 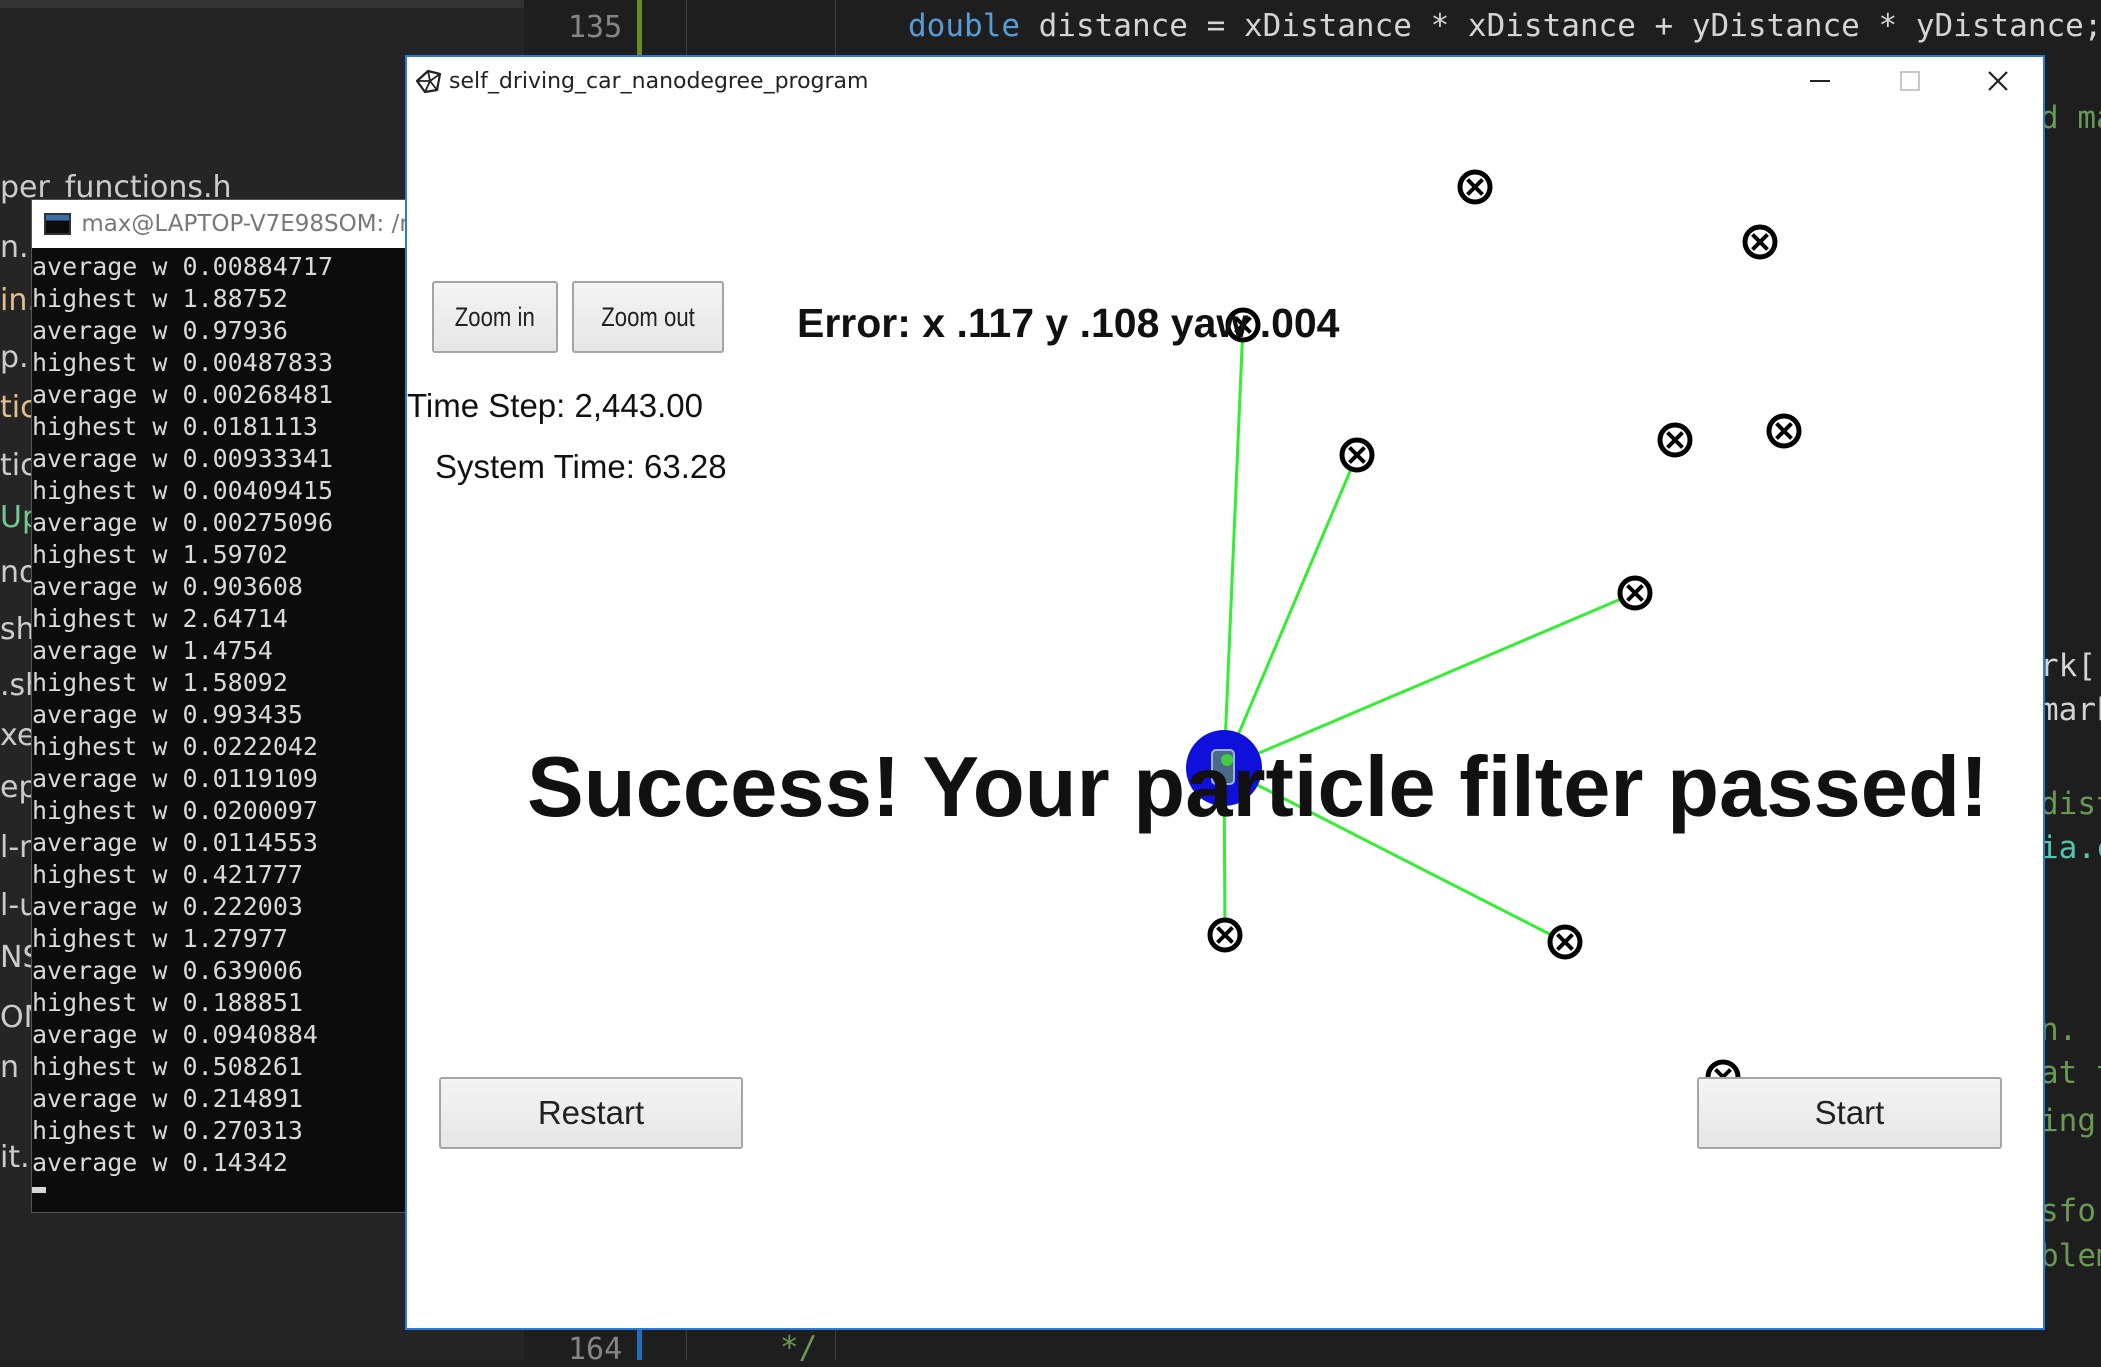 I want to click on terminal-line: average w 0.903608, so click(x=167, y=586).